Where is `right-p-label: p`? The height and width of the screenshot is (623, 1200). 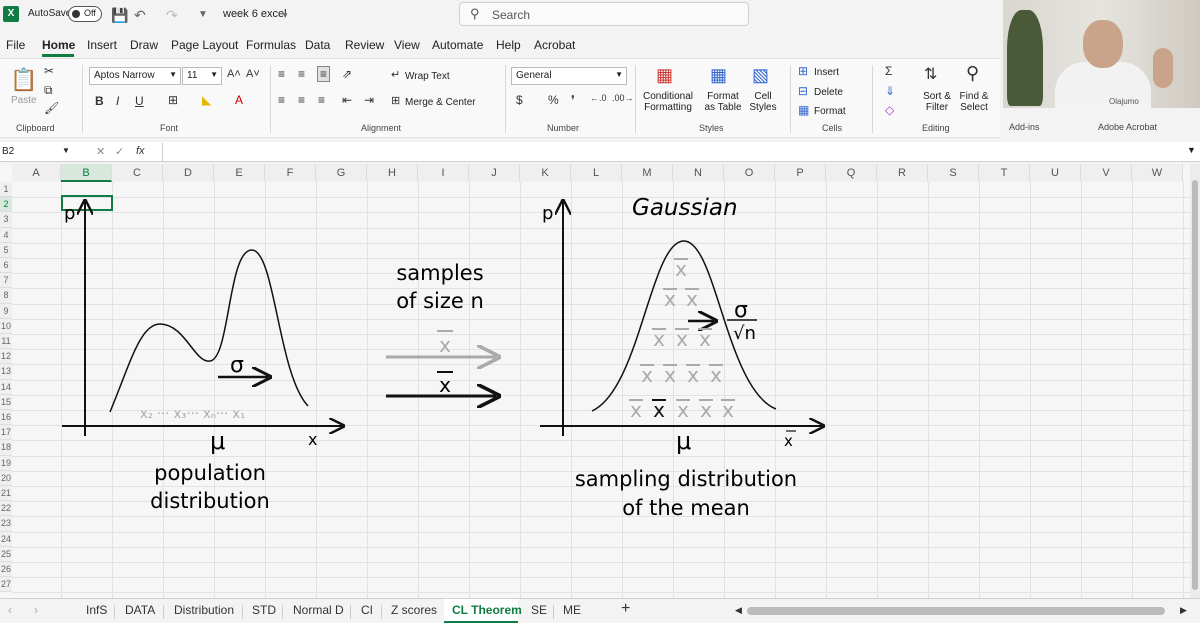 right-p-label: p is located at coordinates (547, 213).